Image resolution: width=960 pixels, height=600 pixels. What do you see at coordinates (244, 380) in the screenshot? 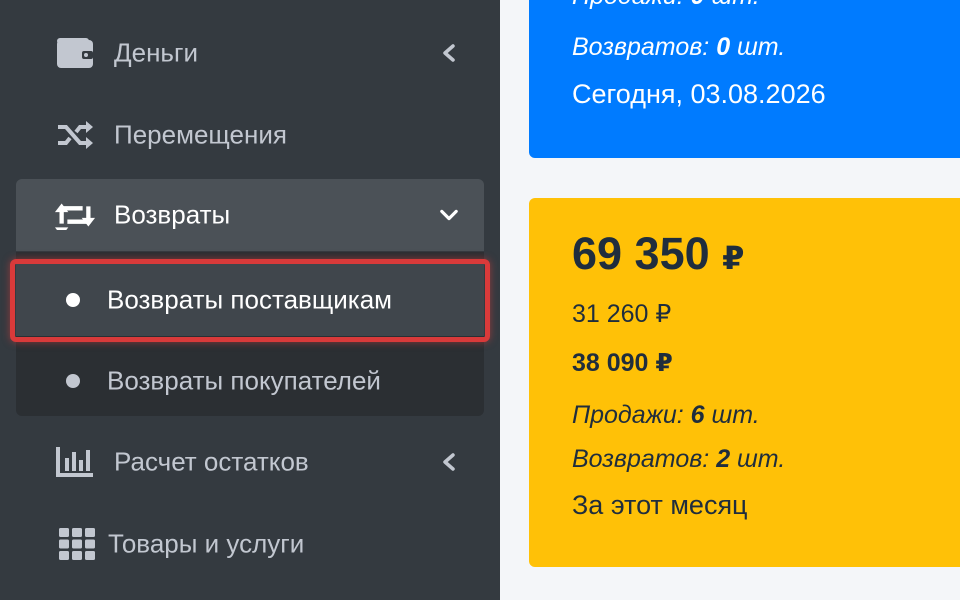
I see `sidebar-subitem-label: Возвраты покупателей` at bounding box center [244, 380].